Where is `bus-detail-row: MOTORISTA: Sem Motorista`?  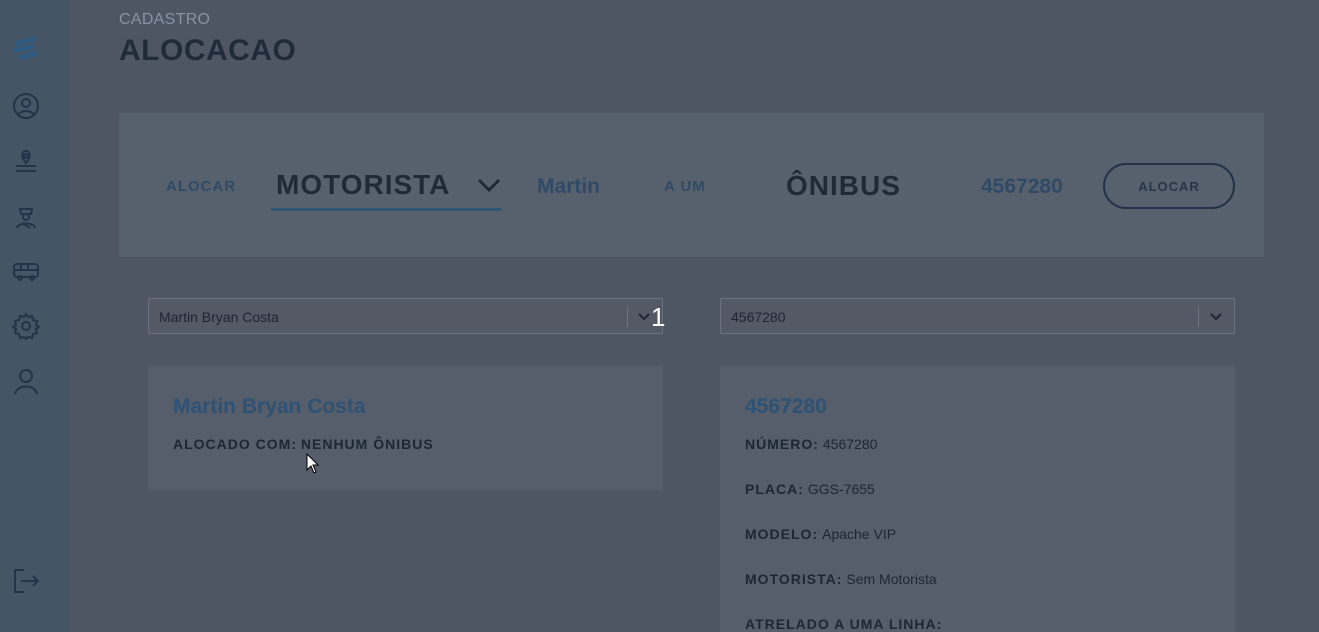 bus-detail-row: MOTORISTA: Sem Motorista is located at coordinates (841, 579).